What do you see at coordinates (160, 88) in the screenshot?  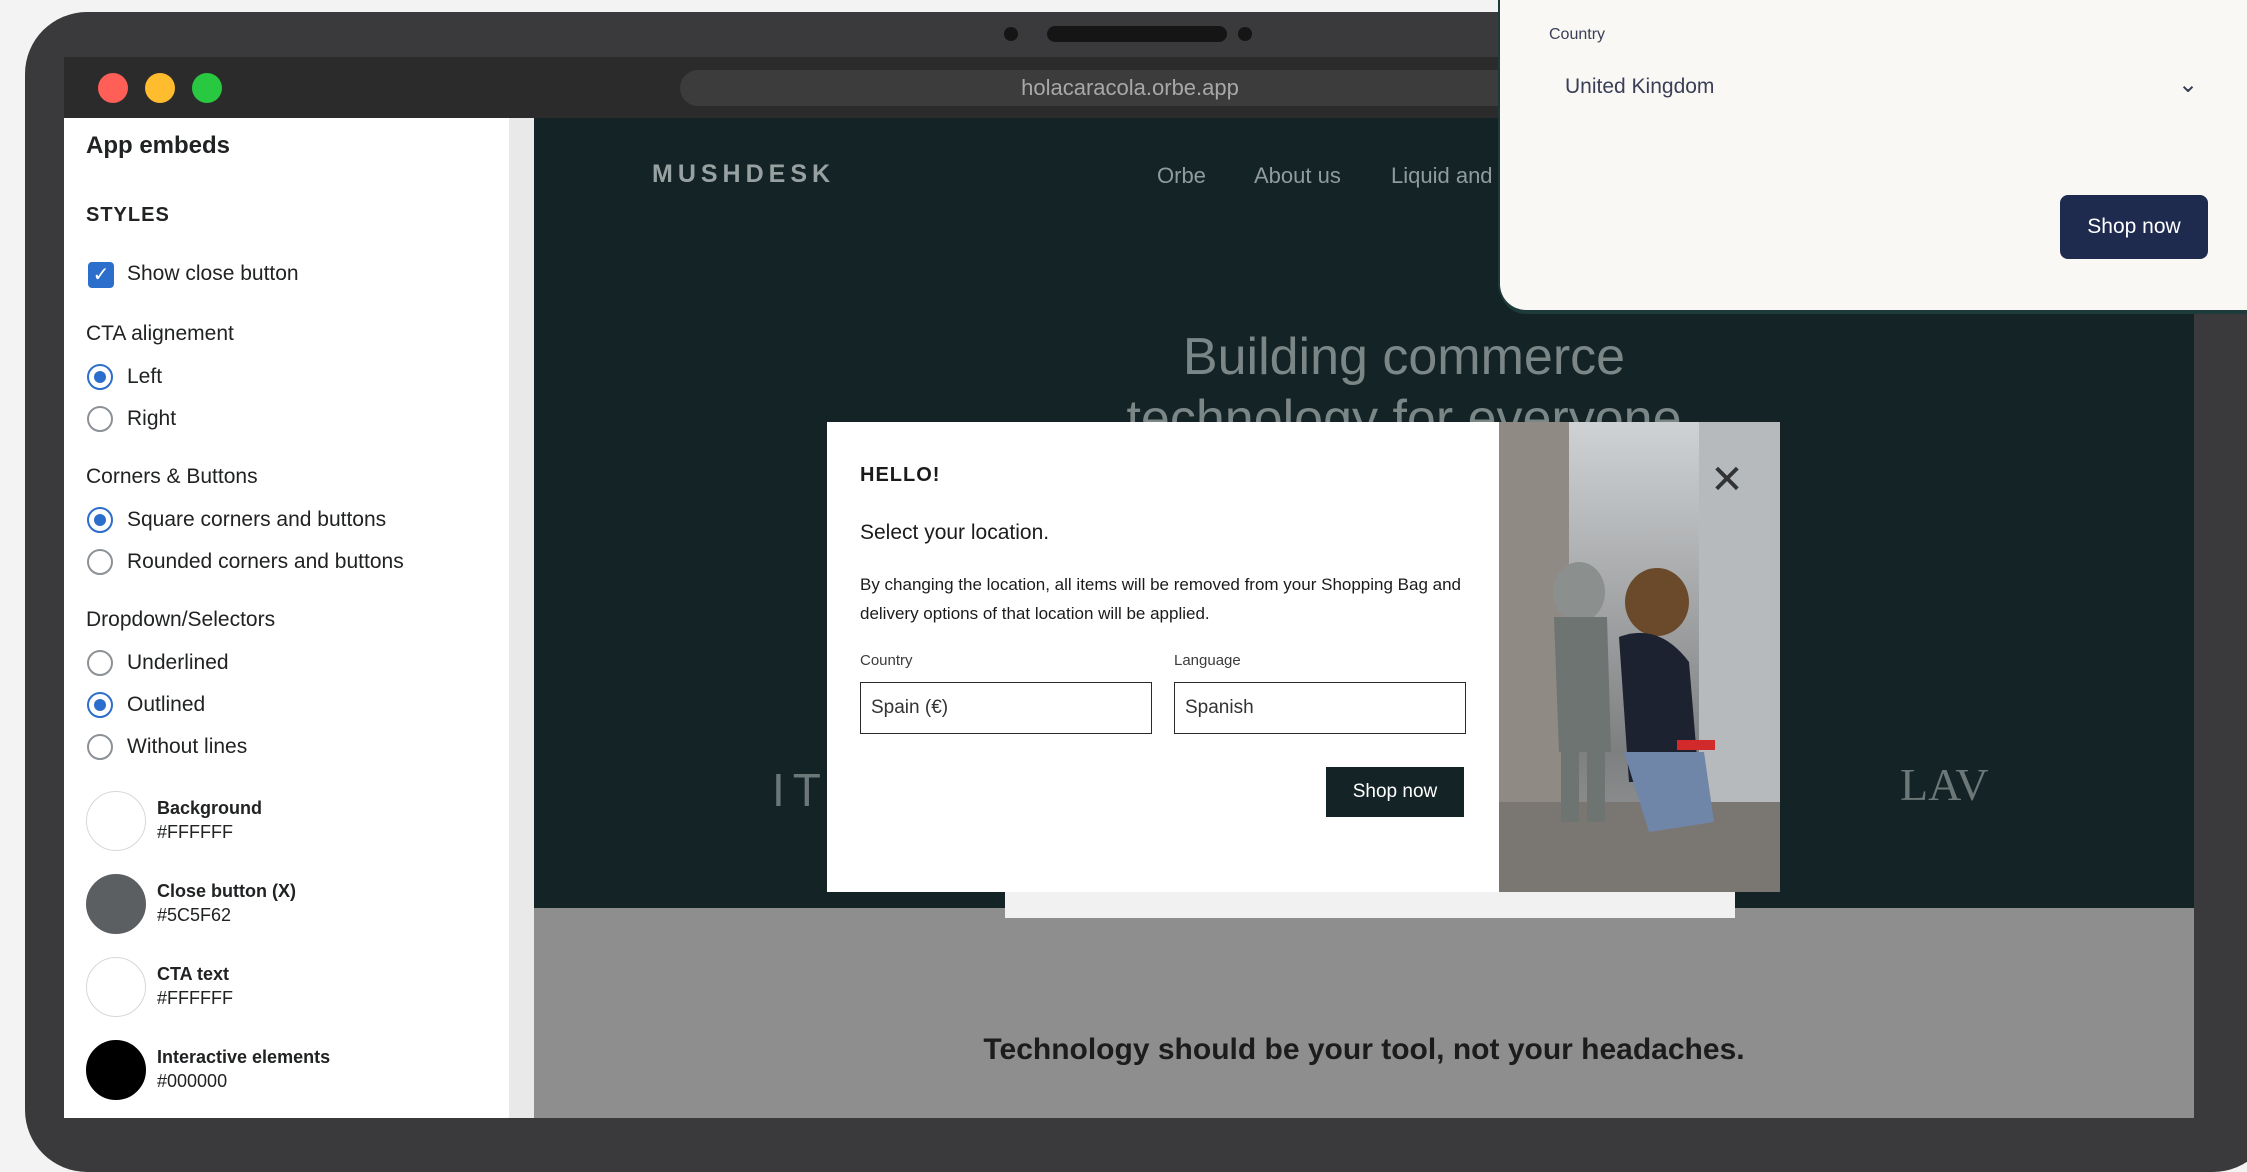 I see `minimize-window-button` at bounding box center [160, 88].